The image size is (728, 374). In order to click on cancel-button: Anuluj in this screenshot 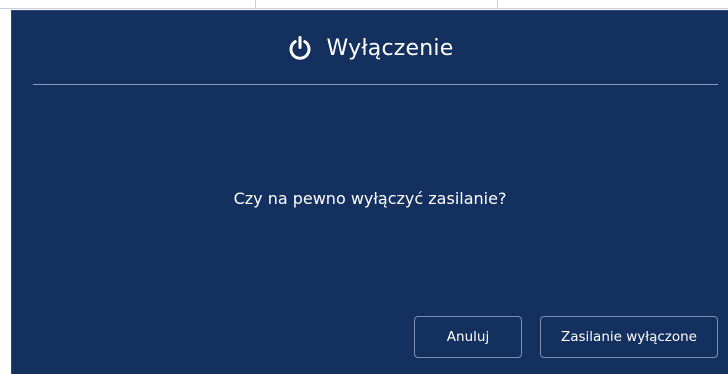, I will do `click(468, 337)`.